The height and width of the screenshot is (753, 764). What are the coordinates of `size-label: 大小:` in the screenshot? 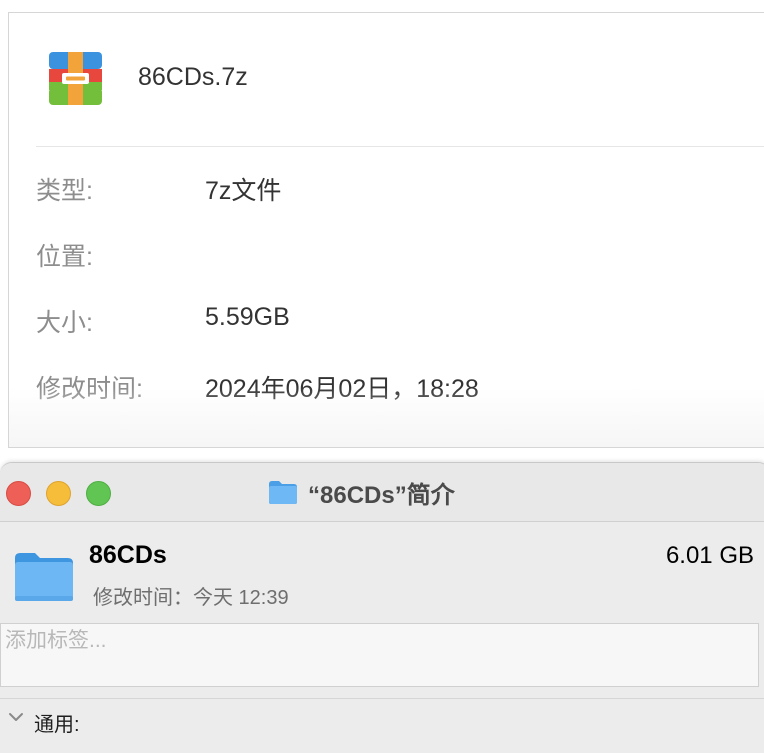 It's located at (64, 323).